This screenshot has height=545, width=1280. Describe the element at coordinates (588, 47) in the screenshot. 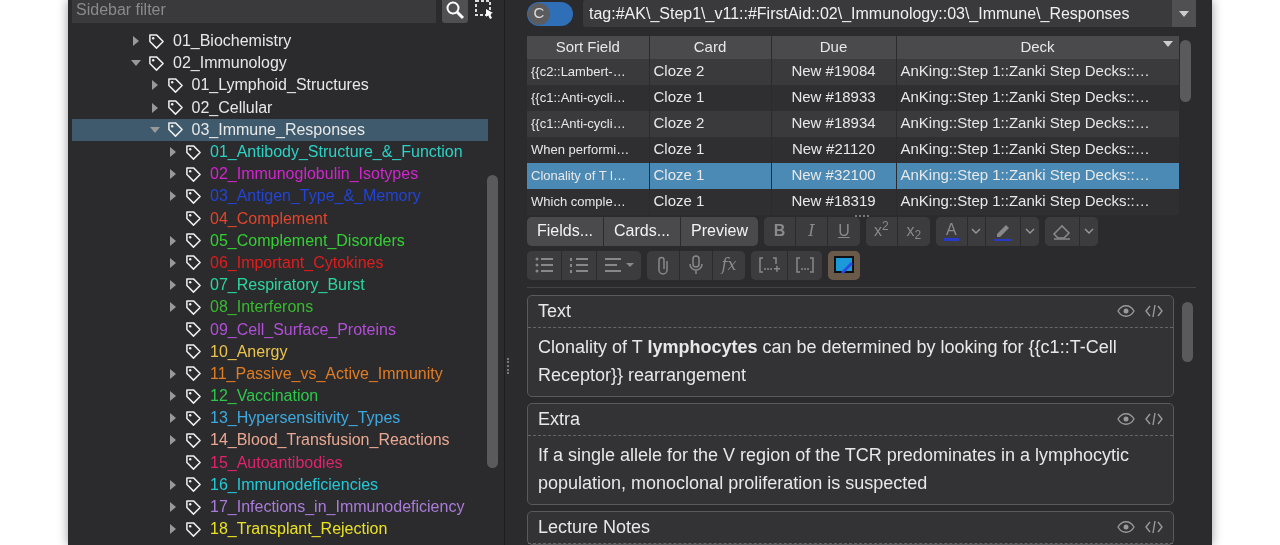

I see `column-header: Sort Field` at that location.